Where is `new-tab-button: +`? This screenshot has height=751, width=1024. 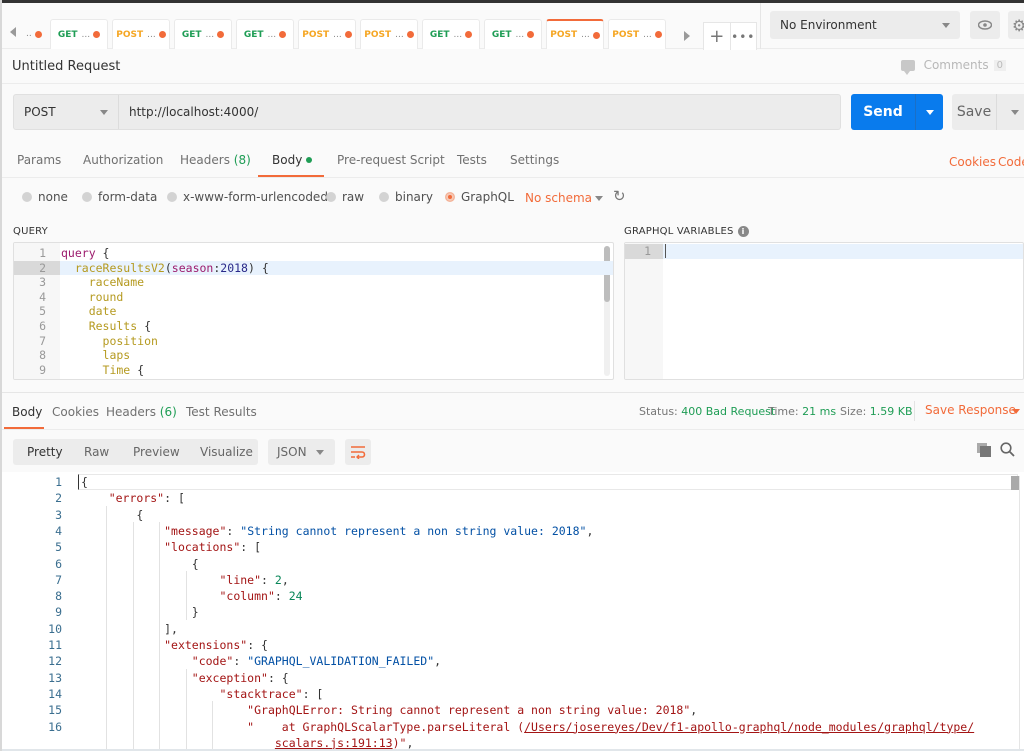 new-tab-button: + is located at coordinates (717, 36).